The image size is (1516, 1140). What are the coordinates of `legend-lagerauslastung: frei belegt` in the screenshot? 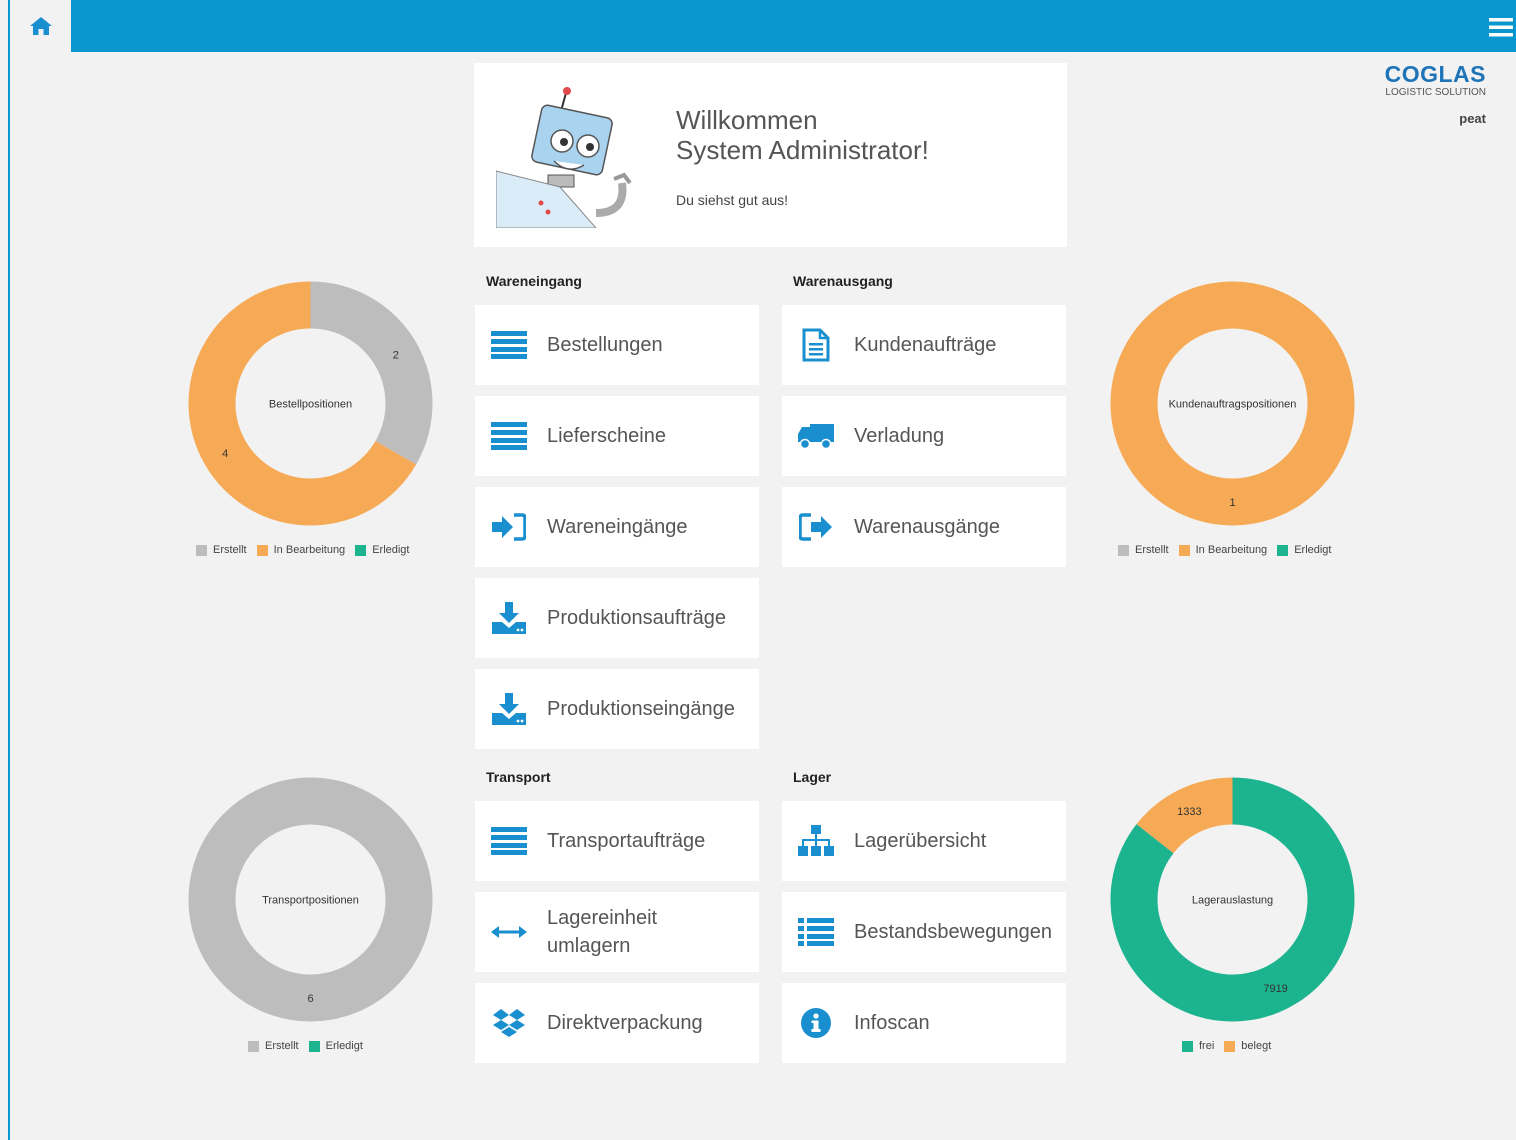 It's located at (1231, 1046).